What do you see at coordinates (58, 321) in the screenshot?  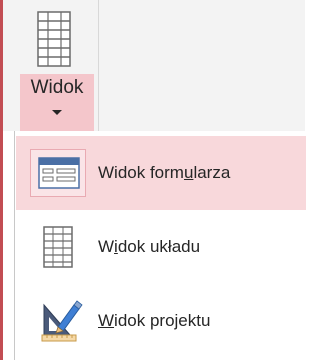 I see `design-view-icon` at bounding box center [58, 321].